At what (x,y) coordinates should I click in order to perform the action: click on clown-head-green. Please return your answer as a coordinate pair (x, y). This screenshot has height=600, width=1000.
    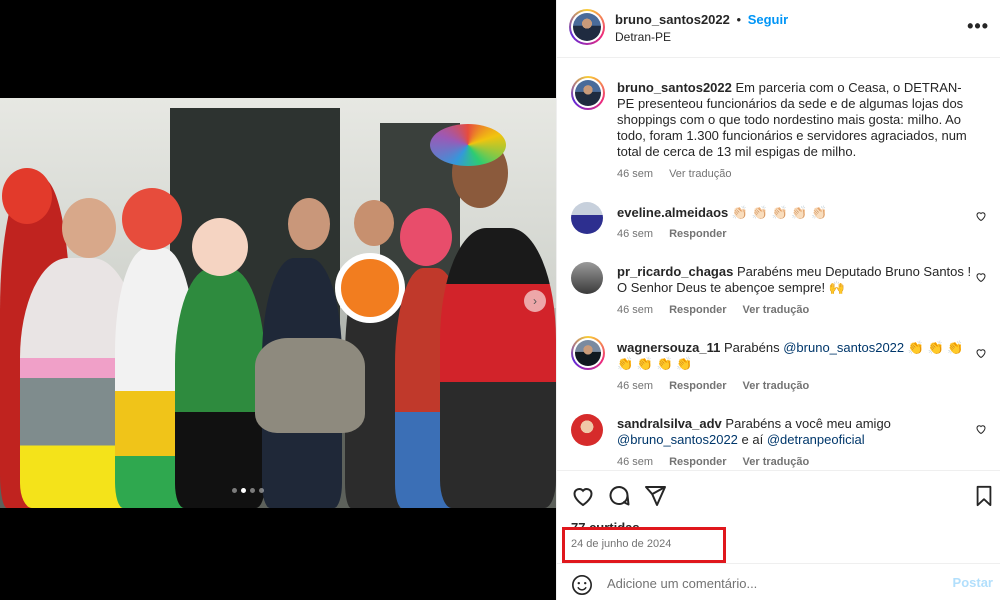
    Looking at the image, I should click on (220, 247).